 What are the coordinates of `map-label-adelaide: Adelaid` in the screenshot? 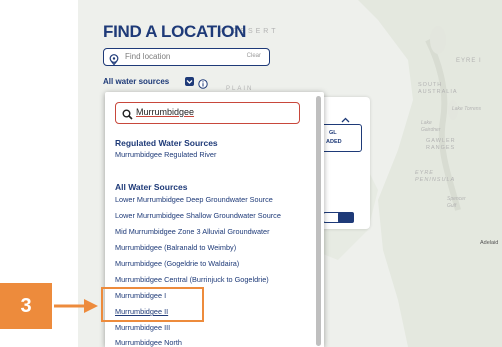 It's located at (489, 243).